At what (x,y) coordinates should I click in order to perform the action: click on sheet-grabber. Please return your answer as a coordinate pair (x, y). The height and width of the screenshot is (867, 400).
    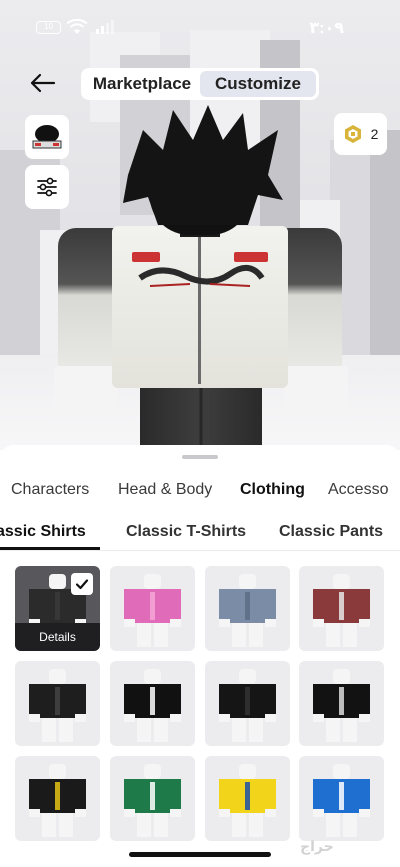
    Looking at the image, I should click on (200, 457).